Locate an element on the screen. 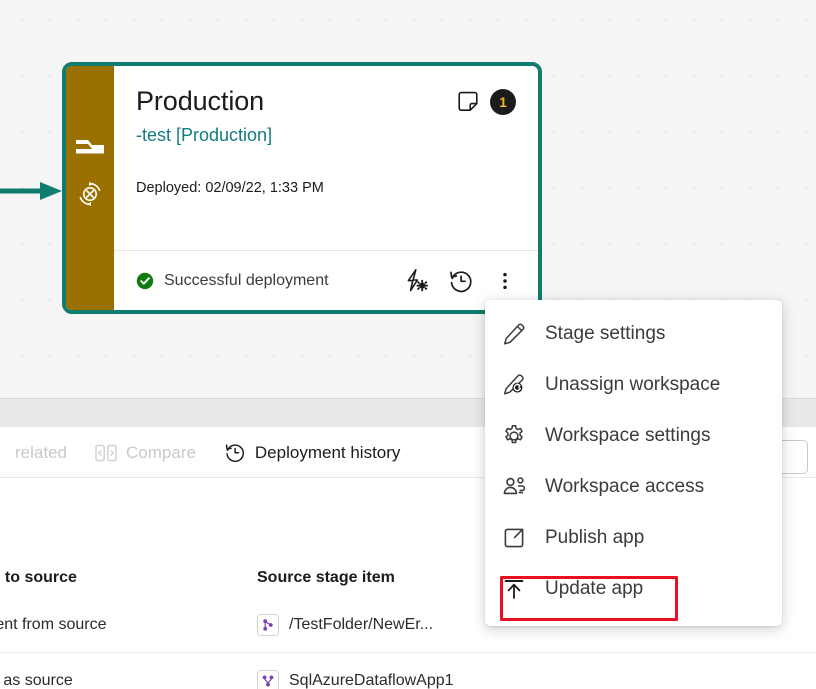 This screenshot has width=816, height=689. stage-deployed-timestamp: Deployed: 02/09/22, 1:33 PM is located at coordinates (230, 188).